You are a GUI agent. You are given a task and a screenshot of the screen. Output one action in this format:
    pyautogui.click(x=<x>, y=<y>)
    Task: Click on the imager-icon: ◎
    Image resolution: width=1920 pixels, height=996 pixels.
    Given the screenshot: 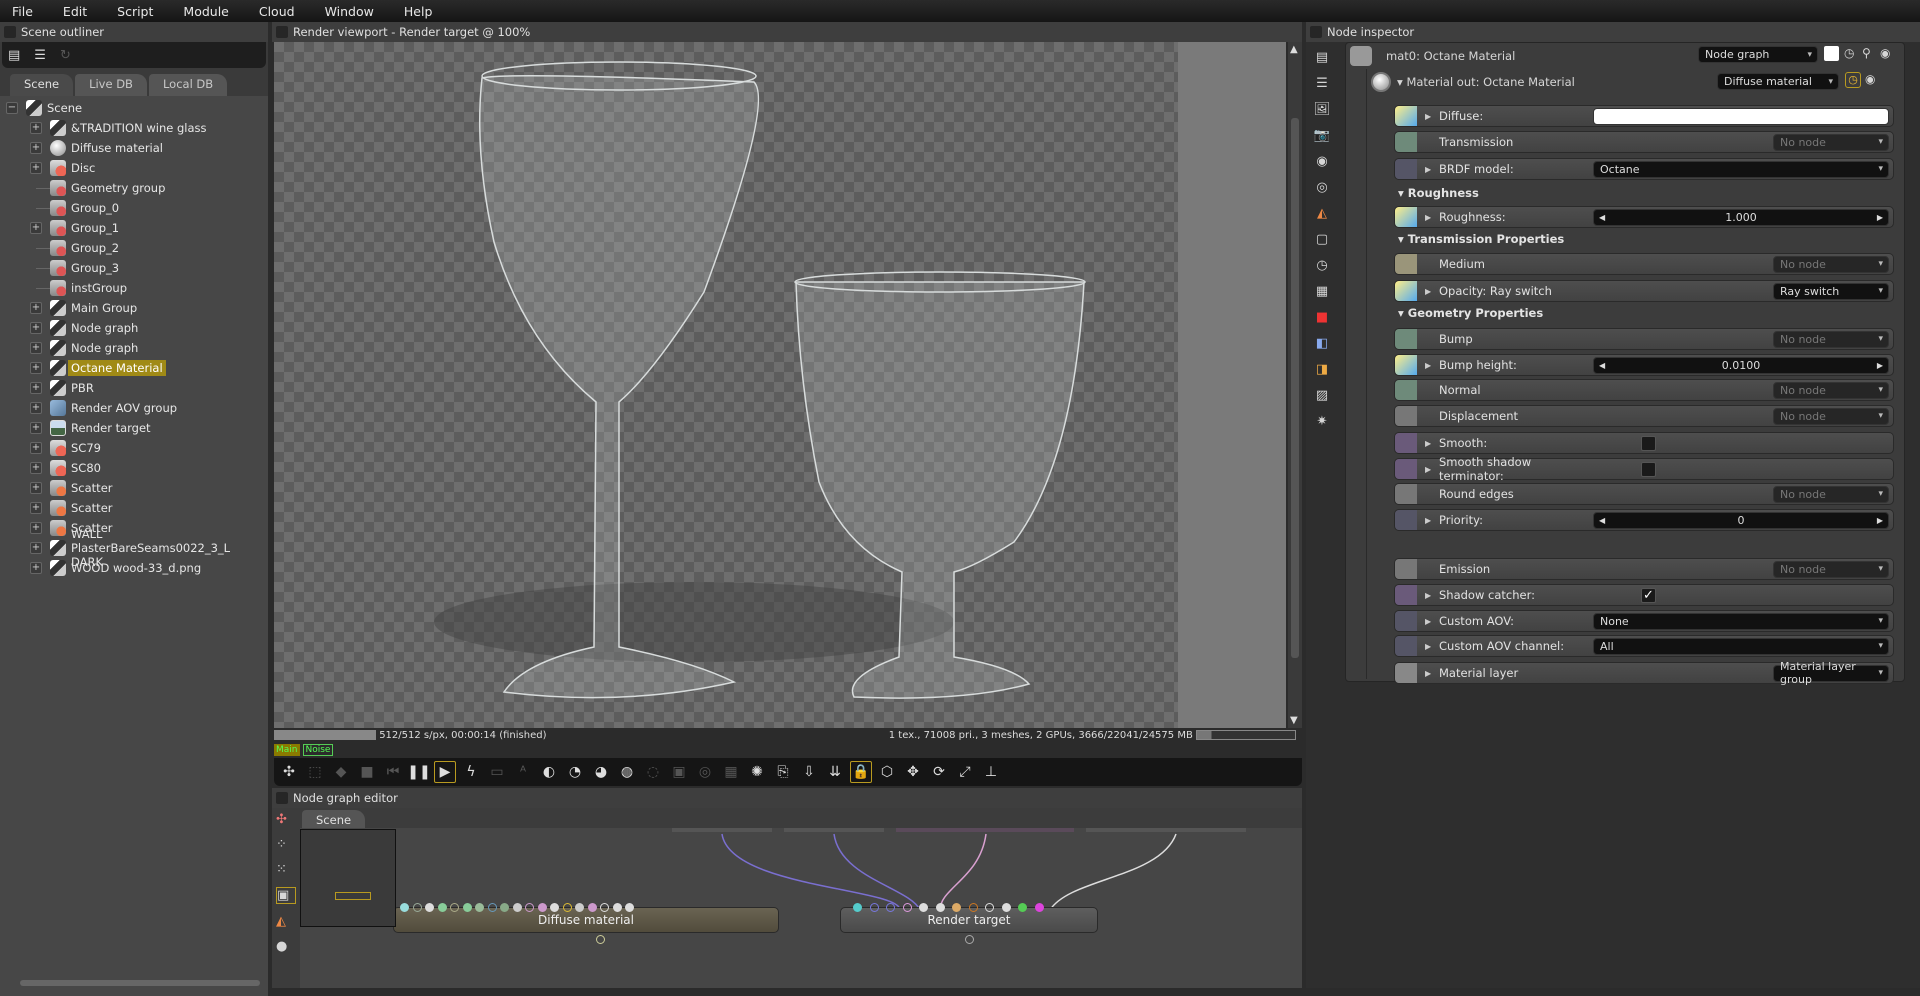 What is the action you would take?
    pyautogui.click(x=1322, y=187)
    